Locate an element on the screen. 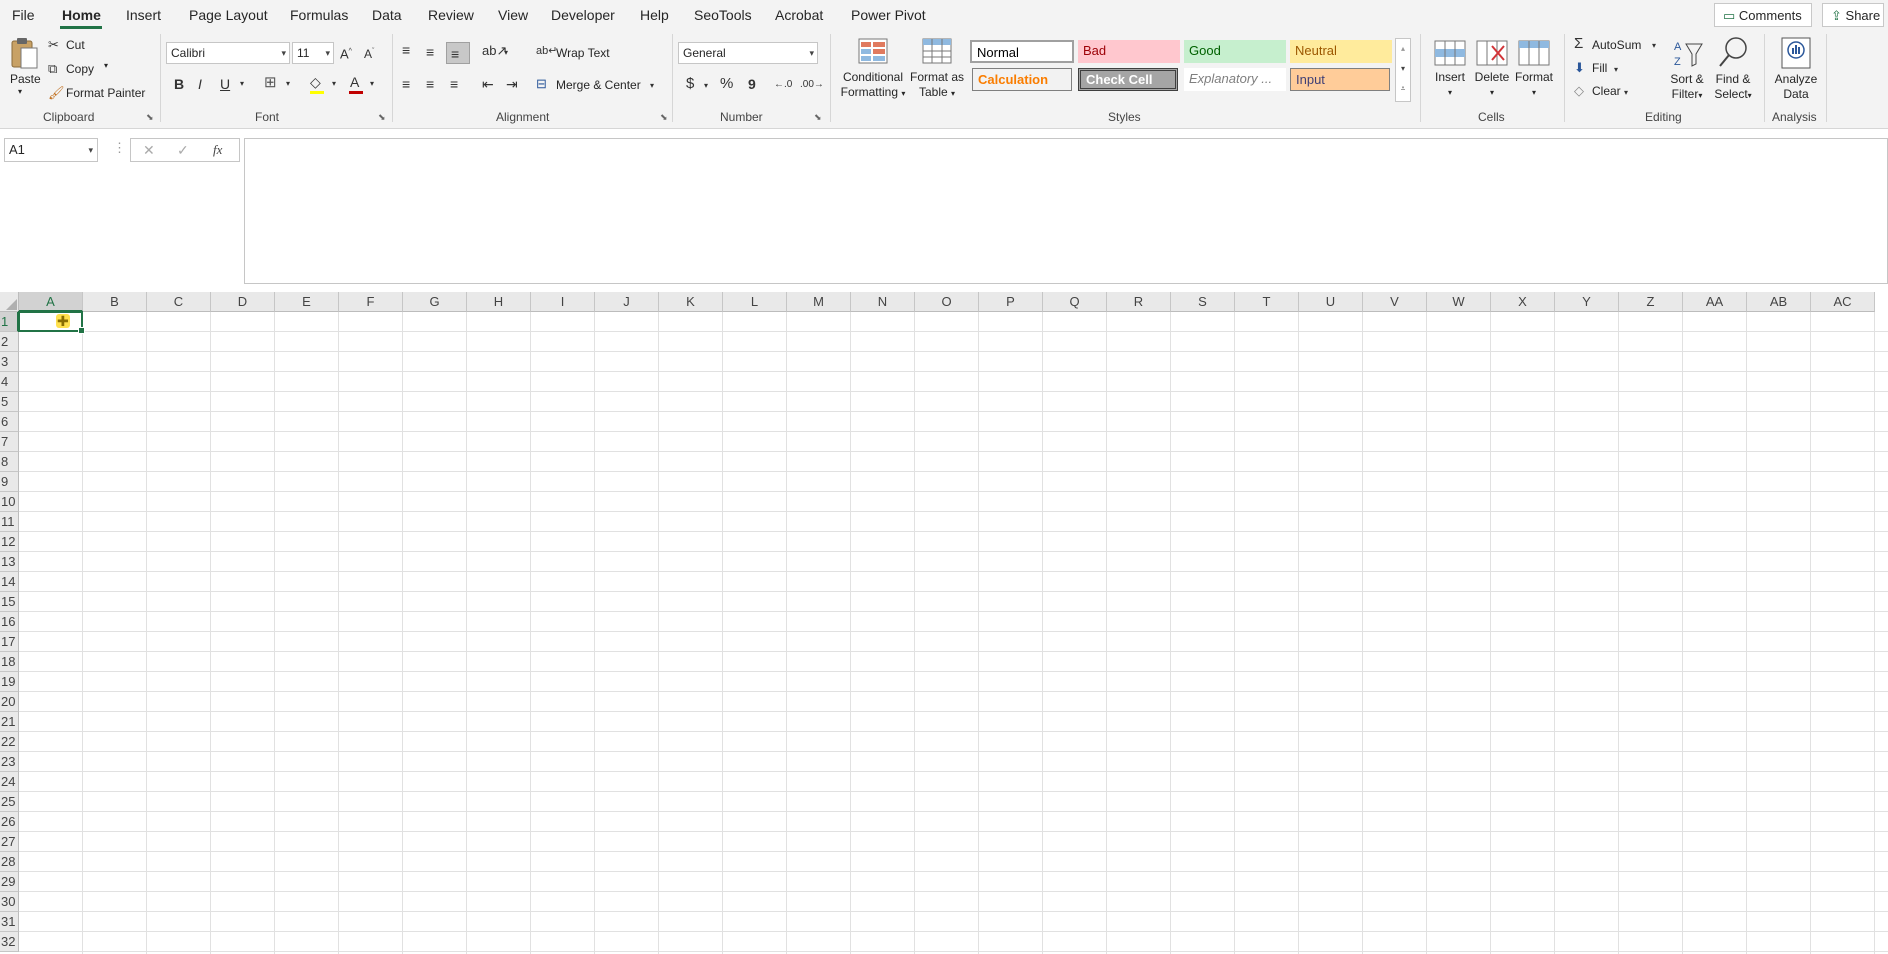 This screenshot has height=954, width=1888. underline-button: U is located at coordinates (225, 84).